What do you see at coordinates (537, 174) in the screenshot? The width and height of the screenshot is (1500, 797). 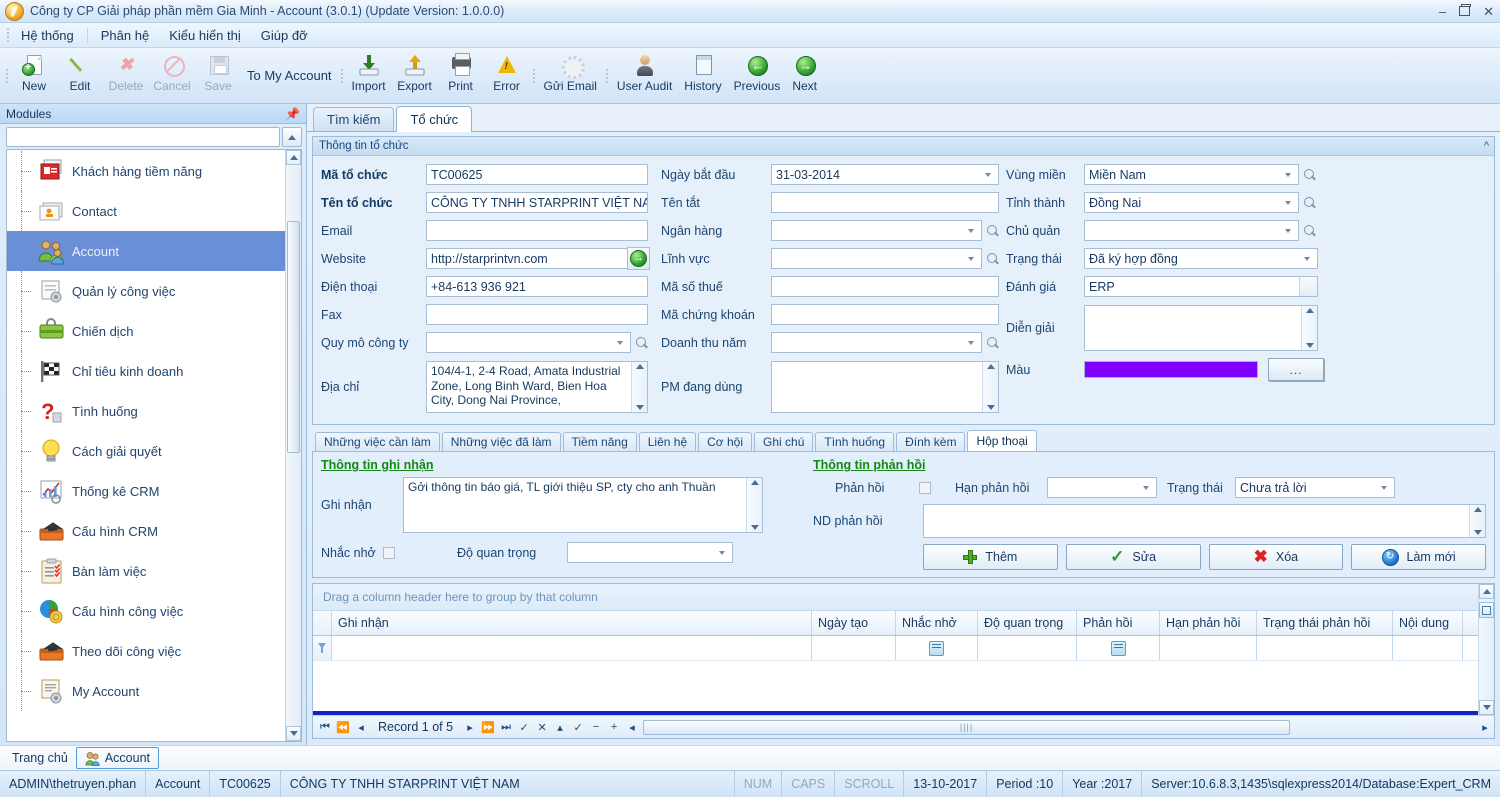 I see `input-ma-to-chuc: TC00625` at bounding box center [537, 174].